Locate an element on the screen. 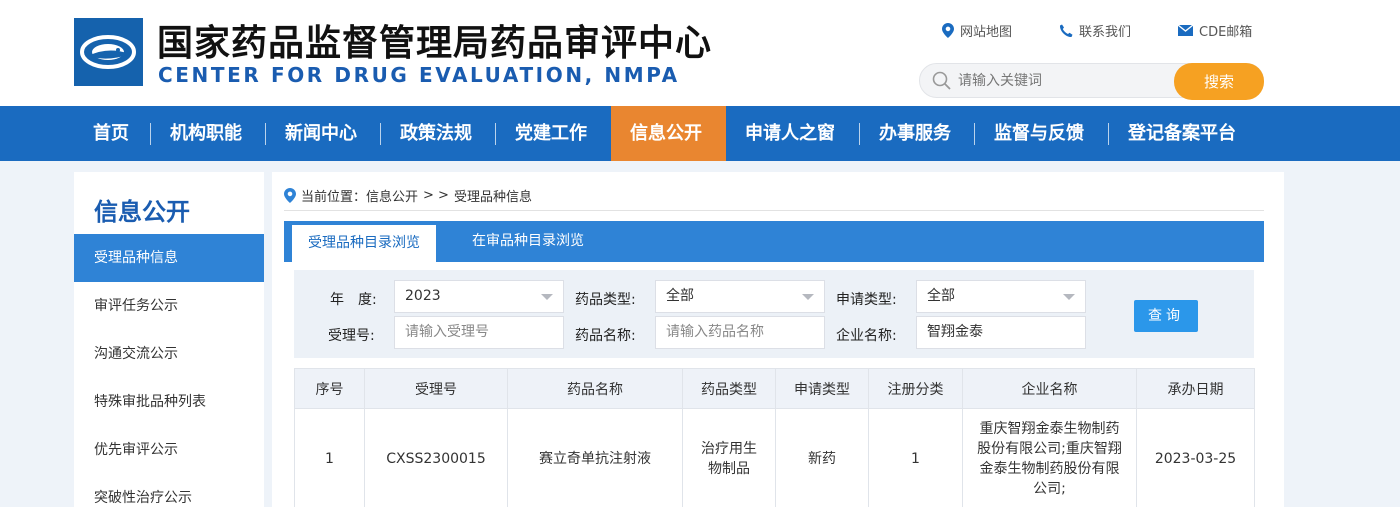 This screenshot has height=507, width=1400. nav-item-info-disclosure: 信息公开 is located at coordinates (666, 133).